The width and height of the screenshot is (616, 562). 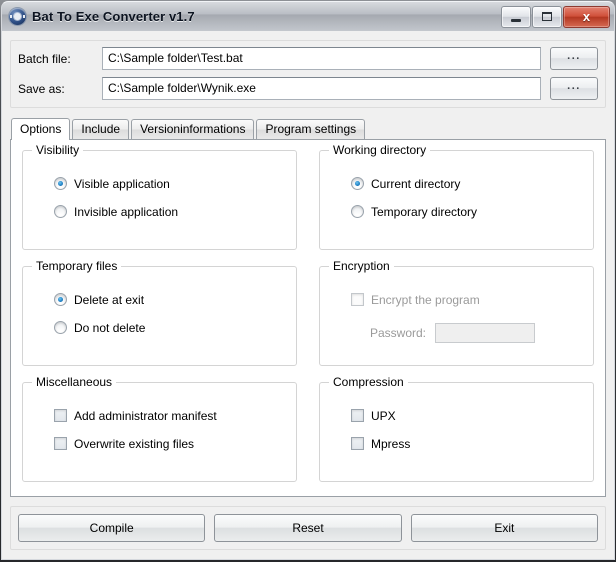 I want to click on group-encryption-title: Encryption, so click(x=361, y=266).